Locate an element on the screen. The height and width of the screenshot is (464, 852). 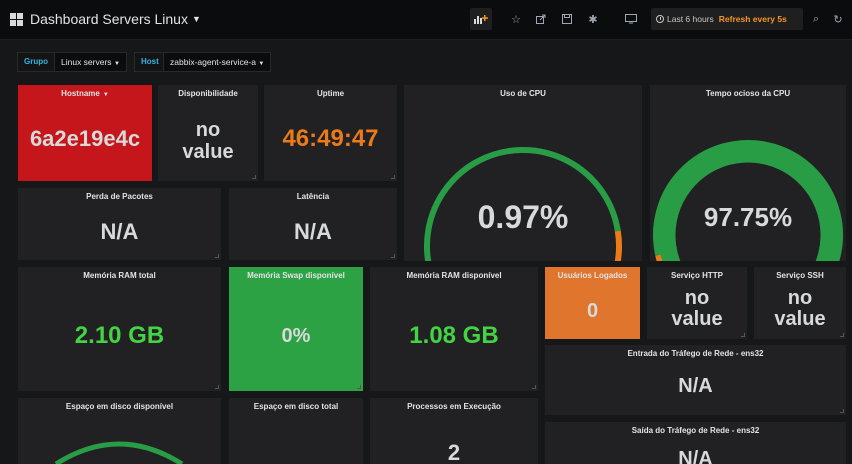
panel-cpu-idle: Tempo ocioso da CPU 97.75% is located at coordinates (748, 173).